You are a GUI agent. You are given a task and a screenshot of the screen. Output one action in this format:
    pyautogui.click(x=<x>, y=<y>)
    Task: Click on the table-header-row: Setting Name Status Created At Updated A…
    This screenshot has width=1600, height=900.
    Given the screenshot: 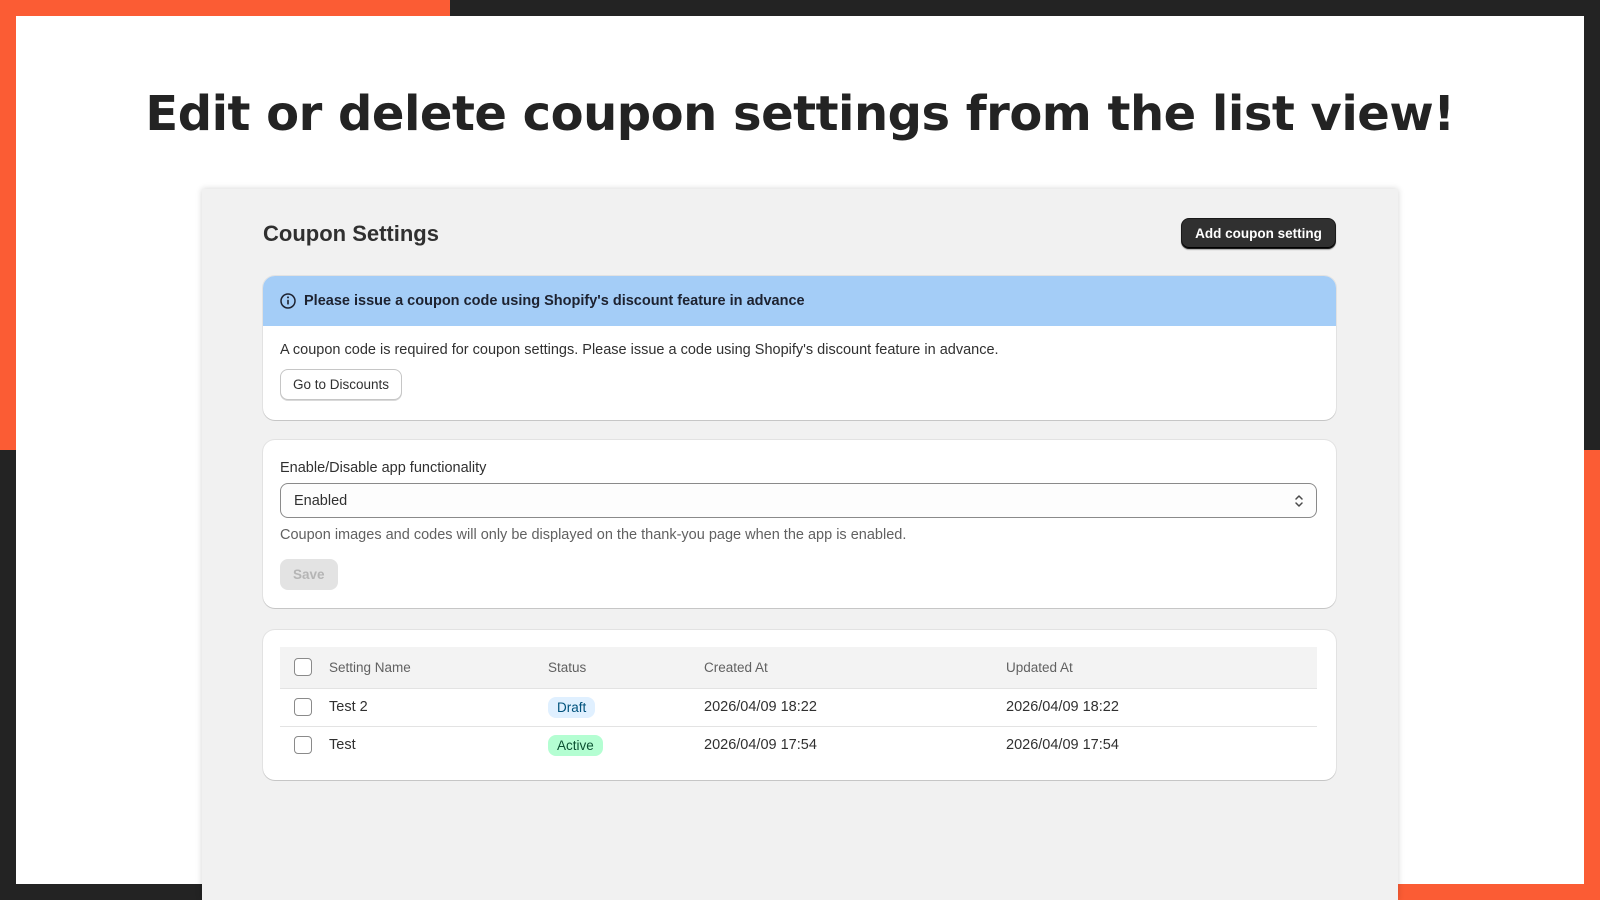 What is the action you would take?
    pyautogui.click(x=798, y=667)
    